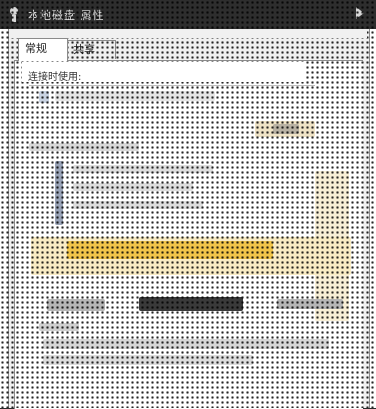 The width and height of the screenshot is (376, 409). I want to click on connect-using-label-visible: 连接时使用:, so click(55, 77).